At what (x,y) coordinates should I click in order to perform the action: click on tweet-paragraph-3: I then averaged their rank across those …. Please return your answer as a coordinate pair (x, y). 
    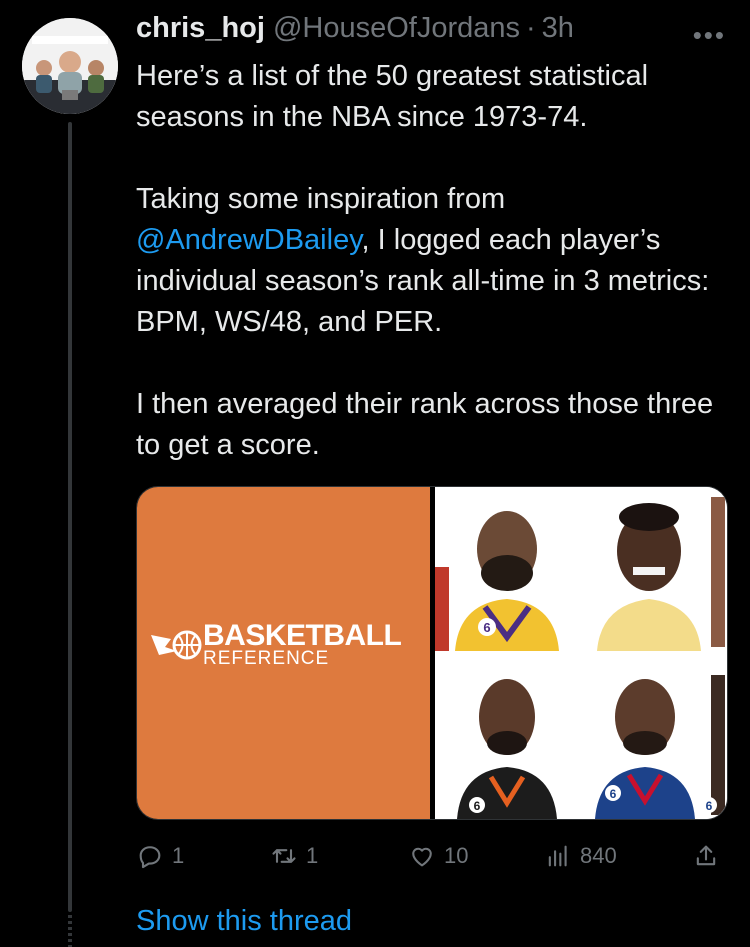
    Looking at the image, I should click on (425, 424).